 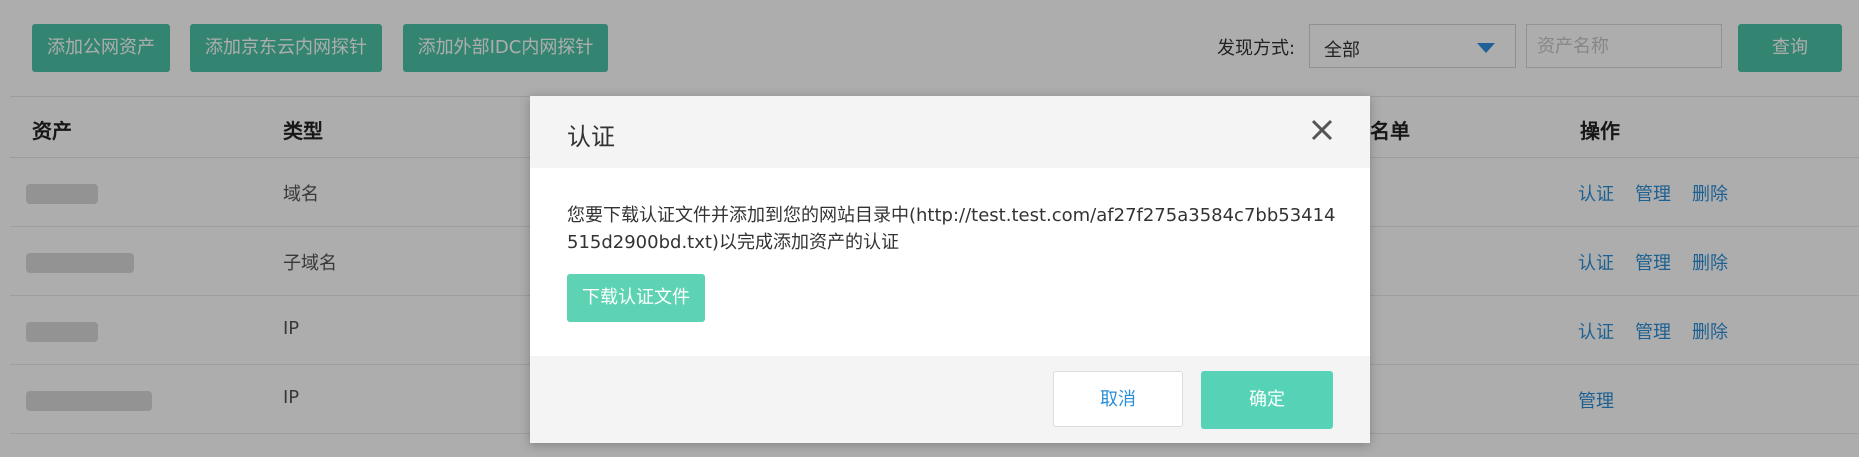 What do you see at coordinates (636, 298) in the screenshot?
I see `download-cert-button: 下载认证文件` at bounding box center [636, 298].